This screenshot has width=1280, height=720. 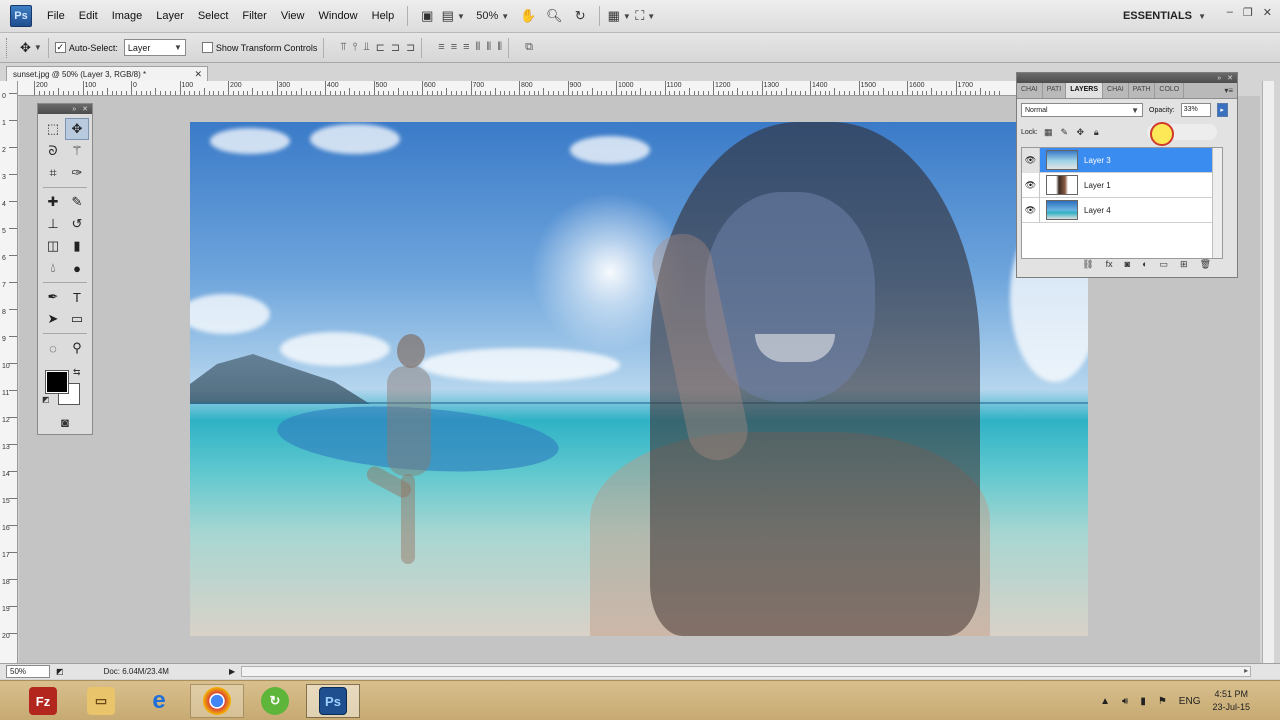 I want to click on tab-paths: PATI, so click(x=1055, y=90).